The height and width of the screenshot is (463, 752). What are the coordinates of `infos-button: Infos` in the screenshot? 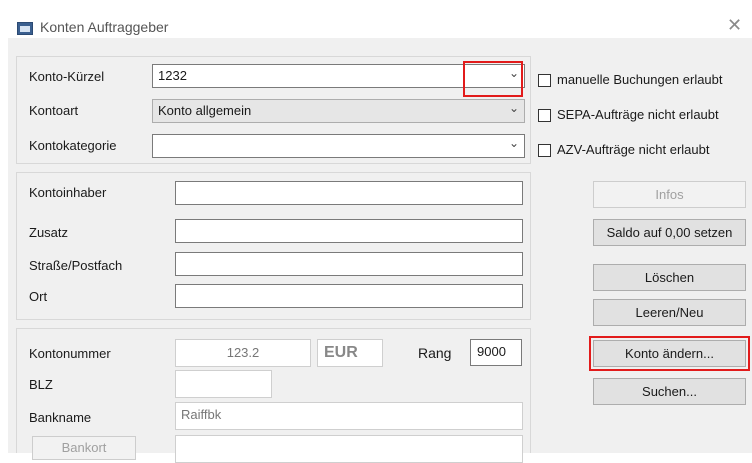 It's located at (669, 194).